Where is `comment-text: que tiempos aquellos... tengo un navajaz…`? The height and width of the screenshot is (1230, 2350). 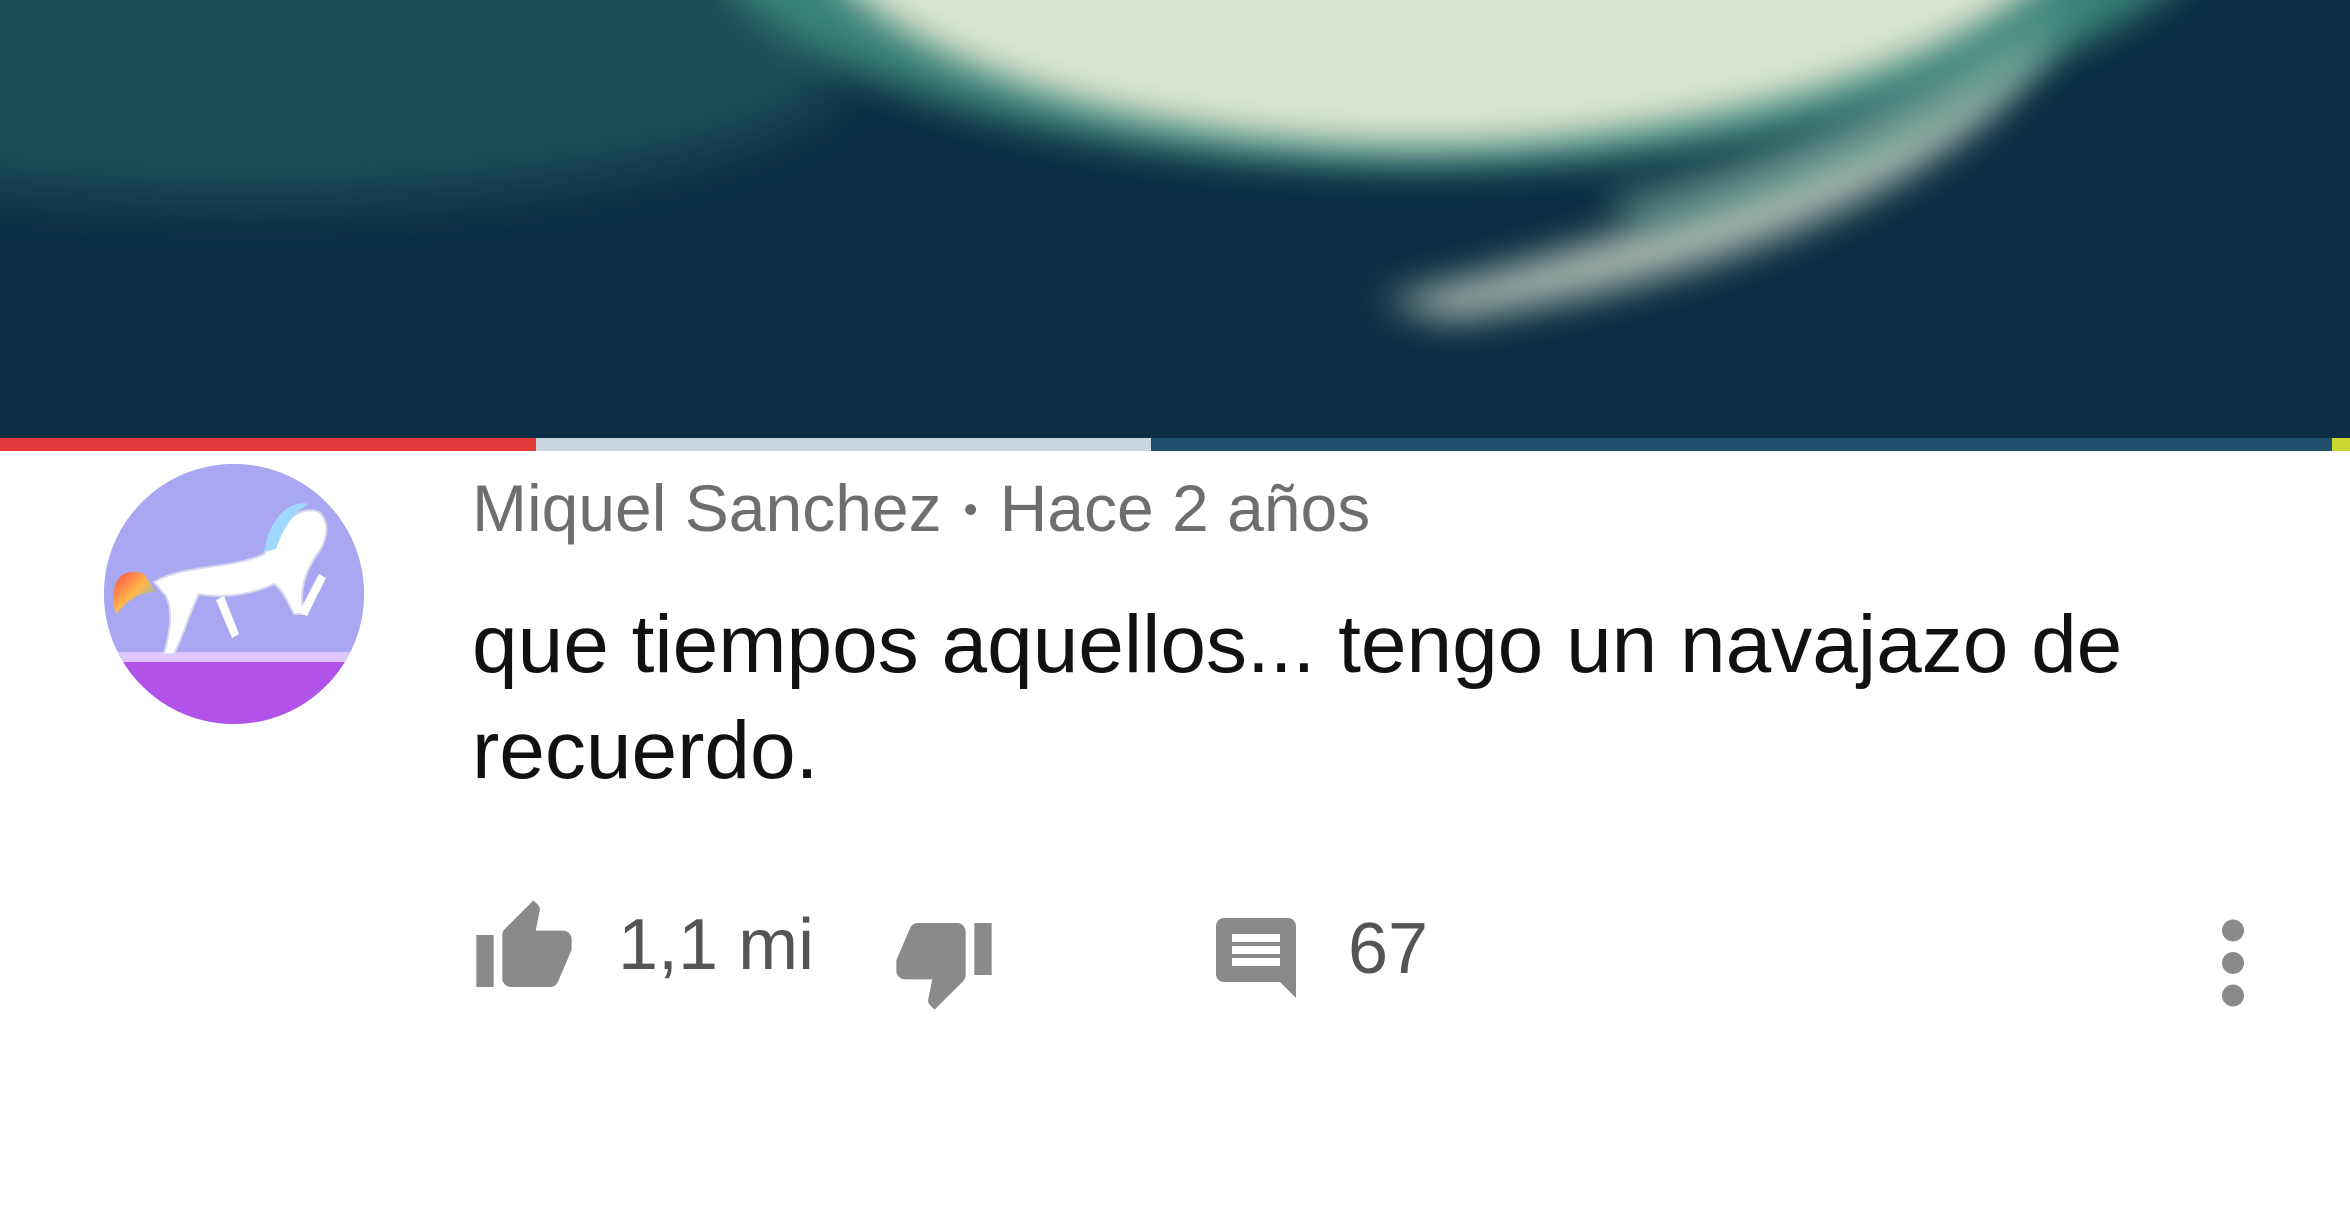 comment-text: que tiempos aquellos... tengo un navajaz… is located at coordinates (1297, 697).